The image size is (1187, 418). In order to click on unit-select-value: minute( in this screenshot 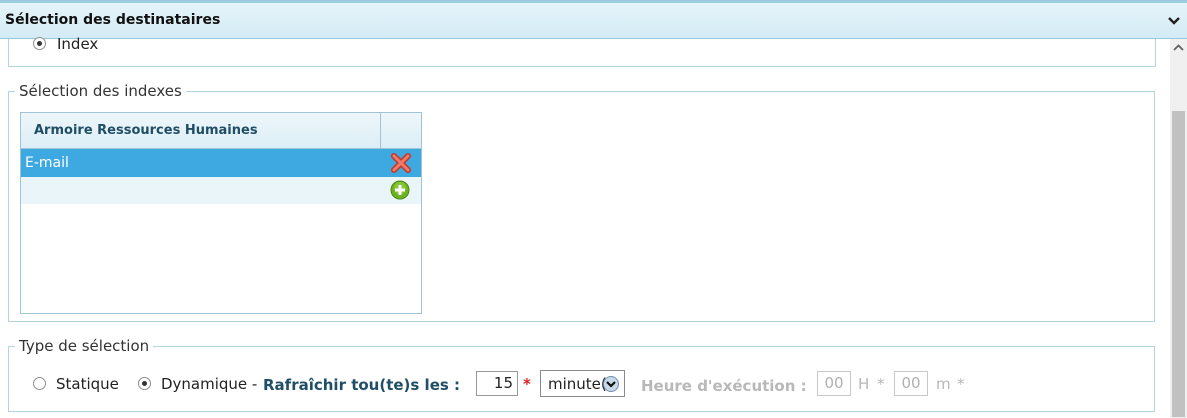, I will do `click(577, 384)`.